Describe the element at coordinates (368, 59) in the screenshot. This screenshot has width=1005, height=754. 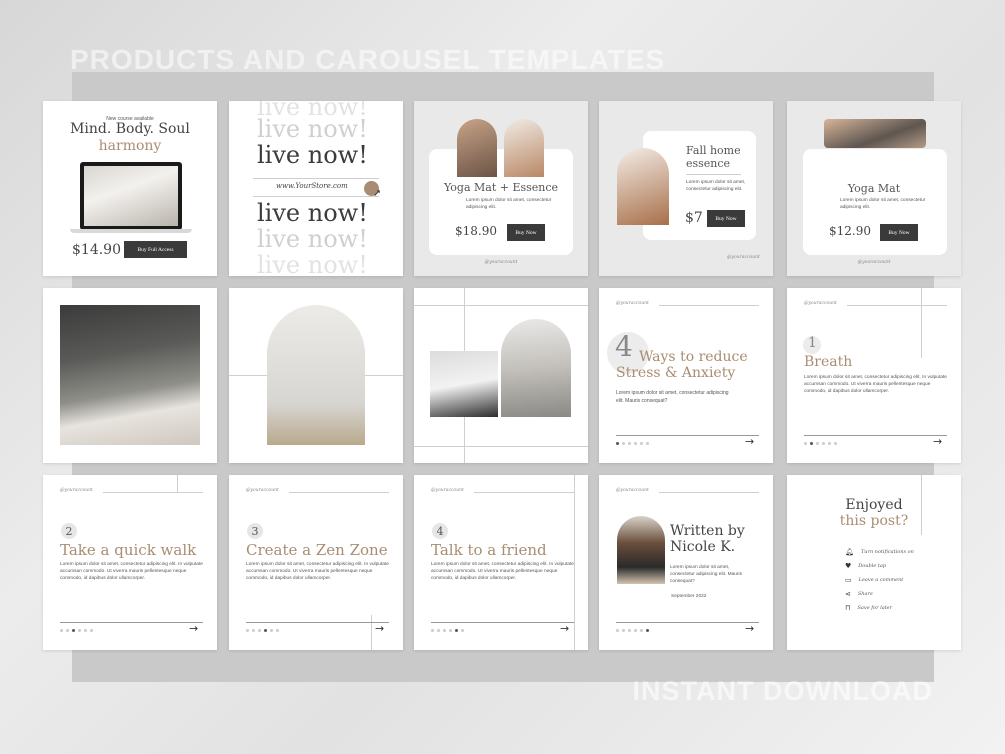
I see `header-title: PRODUCTS AND CAROUSEL TEMPLATES` at that location.